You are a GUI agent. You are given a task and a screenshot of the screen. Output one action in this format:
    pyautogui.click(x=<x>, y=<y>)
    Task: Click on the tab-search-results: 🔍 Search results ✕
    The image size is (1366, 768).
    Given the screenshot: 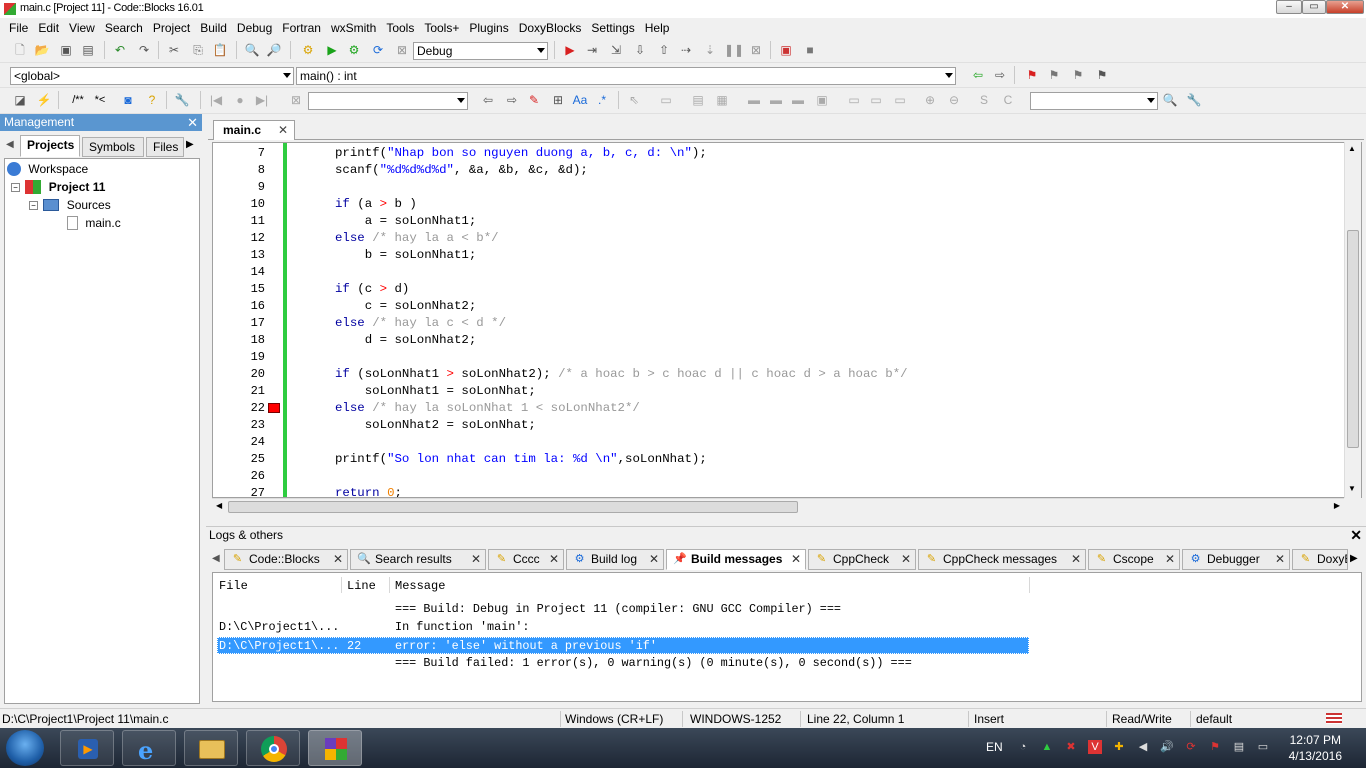 What is the action you would take?
    pyautogui.click(x=418, y=559)
    